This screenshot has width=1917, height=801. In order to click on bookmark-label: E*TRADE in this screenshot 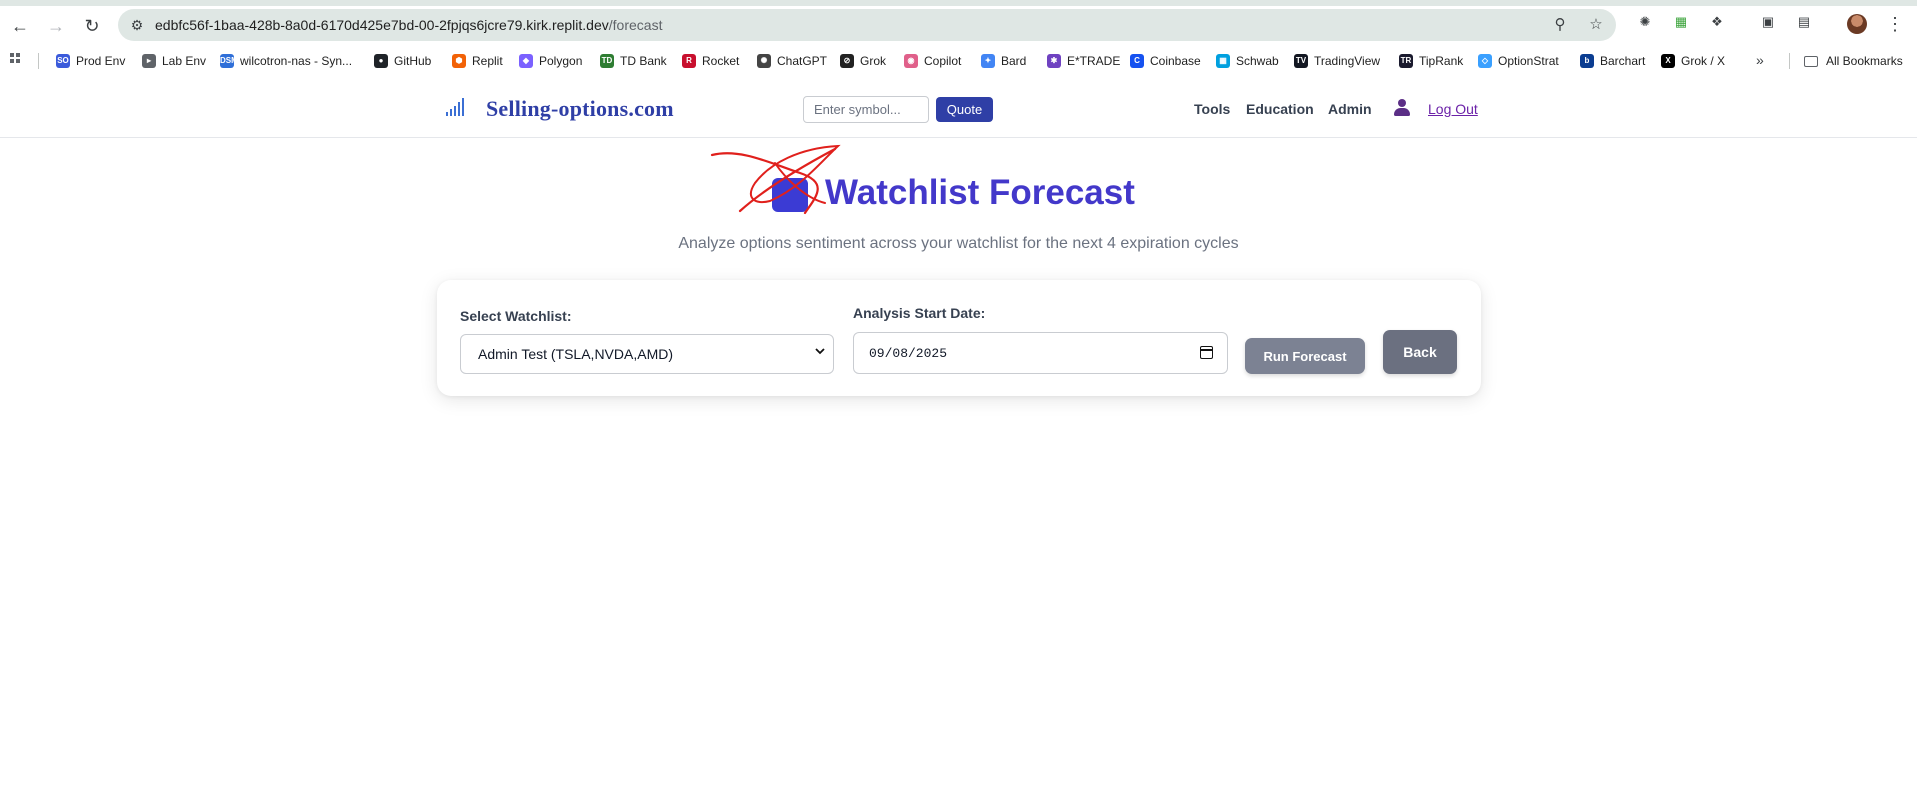, I will do `click(1094, 61)`.